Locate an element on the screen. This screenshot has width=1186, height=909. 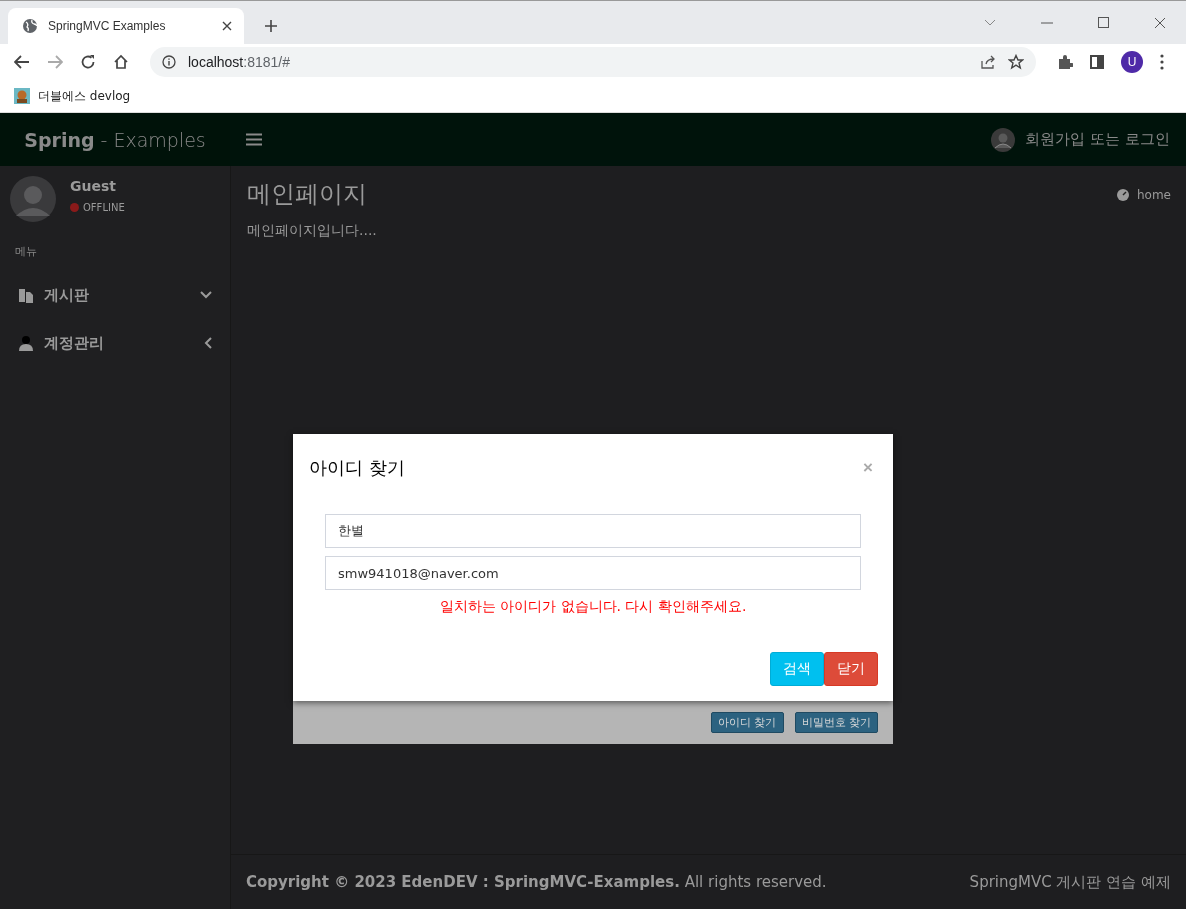
user-name: Guest is located at coordinates (93, 186).